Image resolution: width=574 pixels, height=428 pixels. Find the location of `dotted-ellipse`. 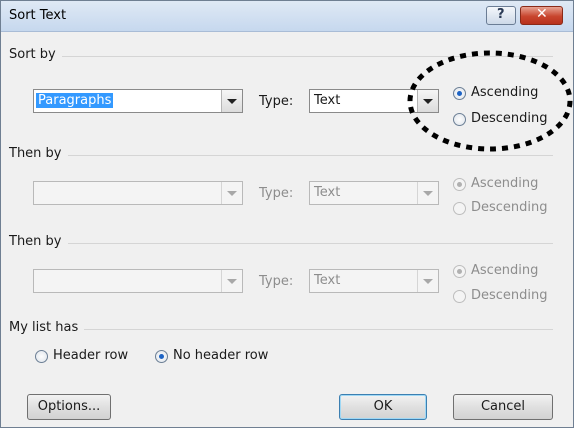

dotted-ellipse is located at coordinates (490, 101).